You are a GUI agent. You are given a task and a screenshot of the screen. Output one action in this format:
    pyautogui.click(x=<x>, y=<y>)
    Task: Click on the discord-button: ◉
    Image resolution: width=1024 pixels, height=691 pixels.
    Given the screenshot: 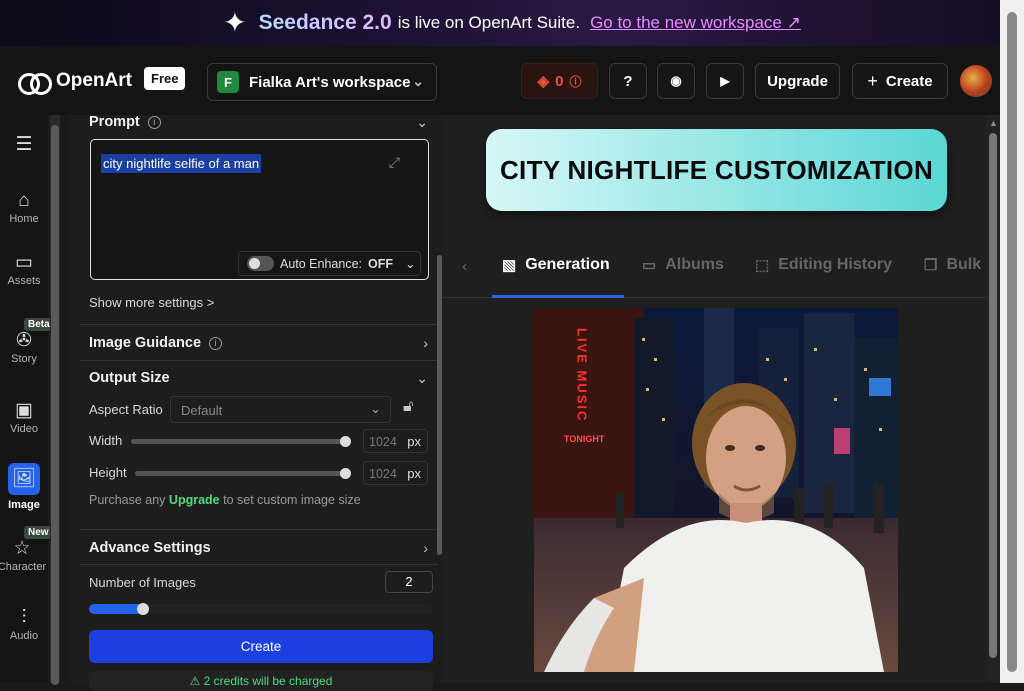 What is the action you would take?
    pyautogui.click(x=676, y=81)
    